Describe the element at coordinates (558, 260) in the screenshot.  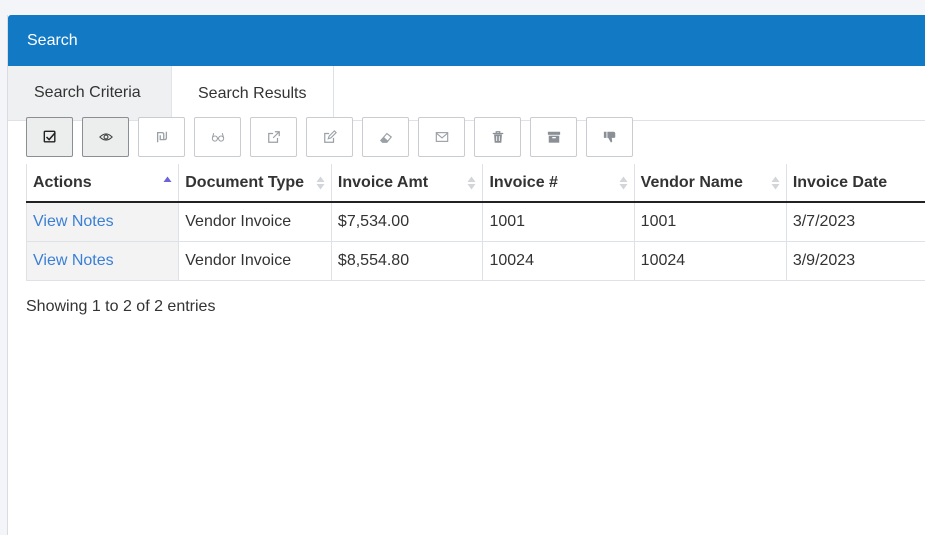
I see `invoice-number-cell: 10024` at that location.